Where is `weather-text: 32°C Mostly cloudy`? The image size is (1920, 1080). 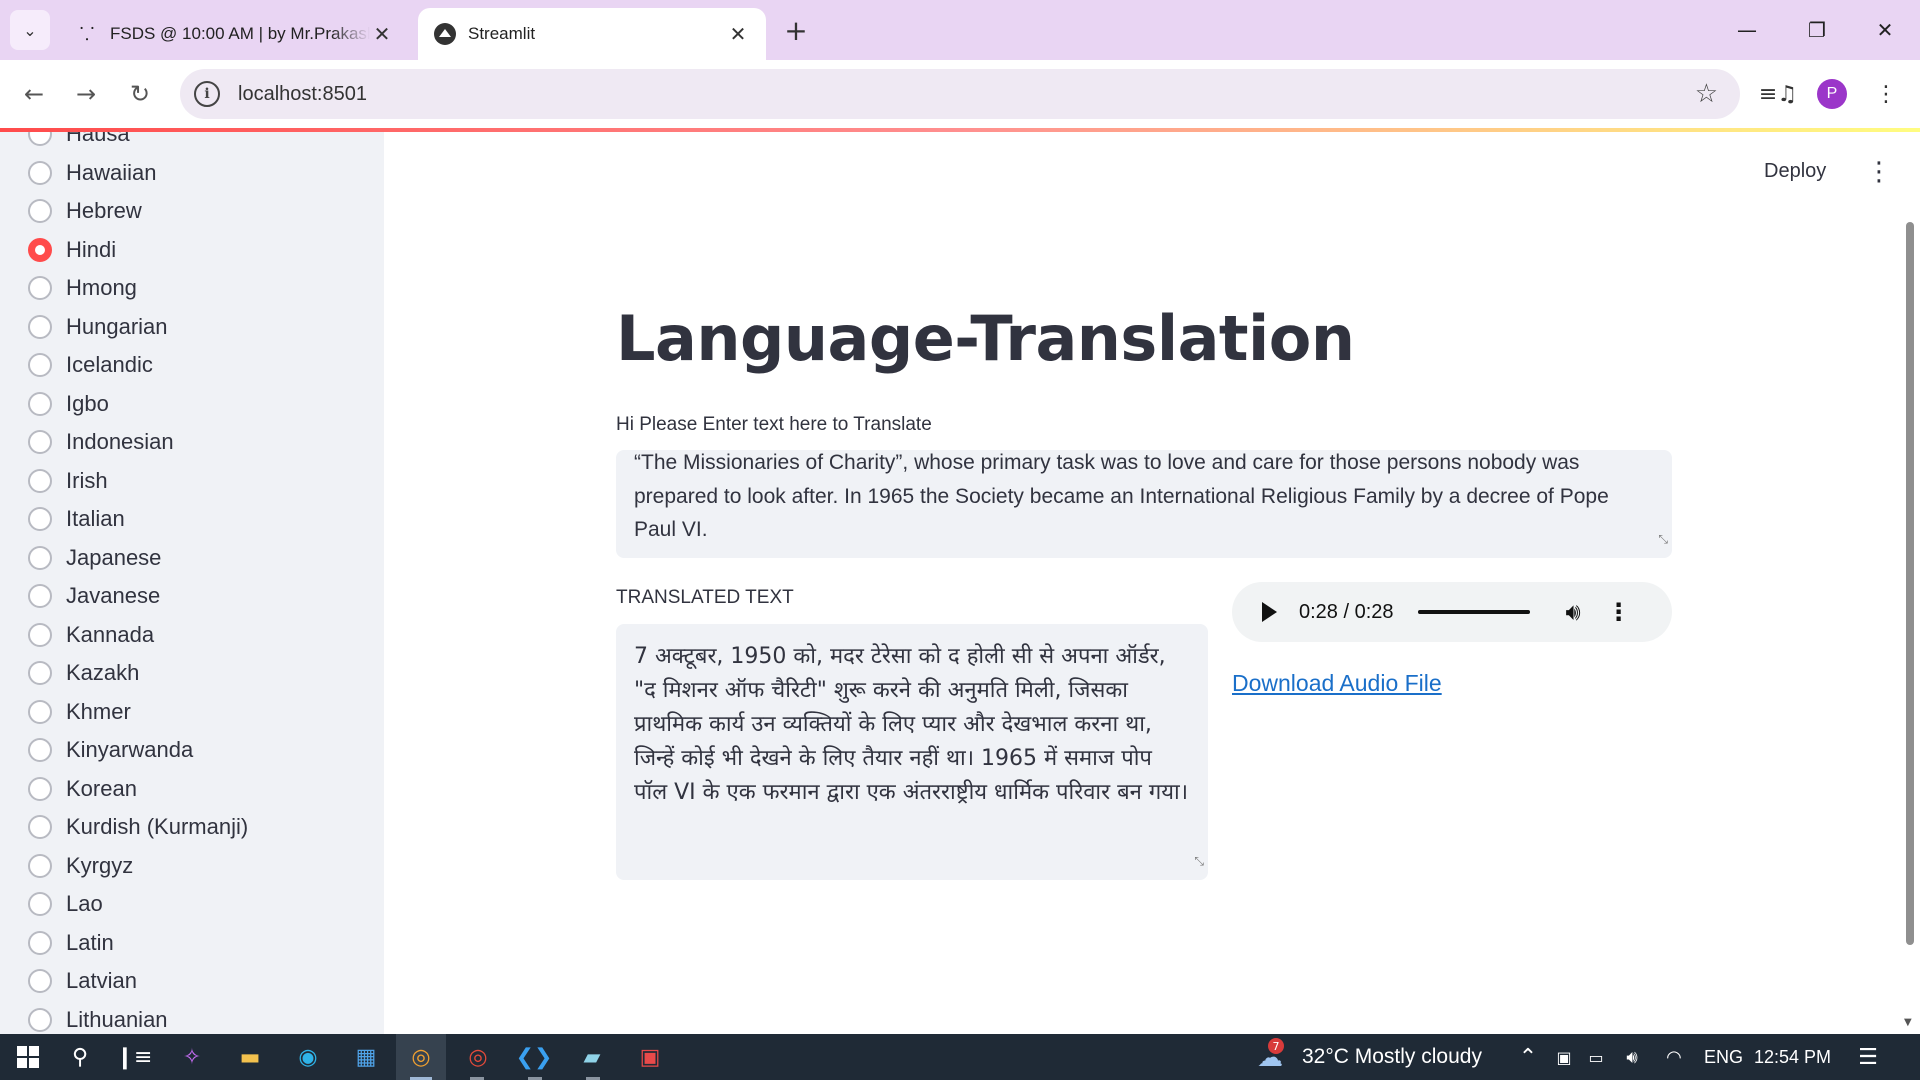 weather-text: 32°C Mostly cloudy is located at coordinates (1392, 1057).